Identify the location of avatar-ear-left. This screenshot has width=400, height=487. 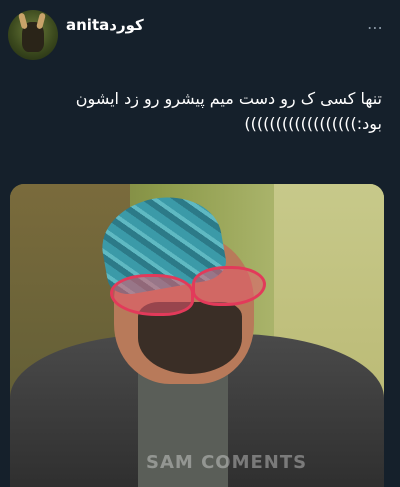
(23, 21).